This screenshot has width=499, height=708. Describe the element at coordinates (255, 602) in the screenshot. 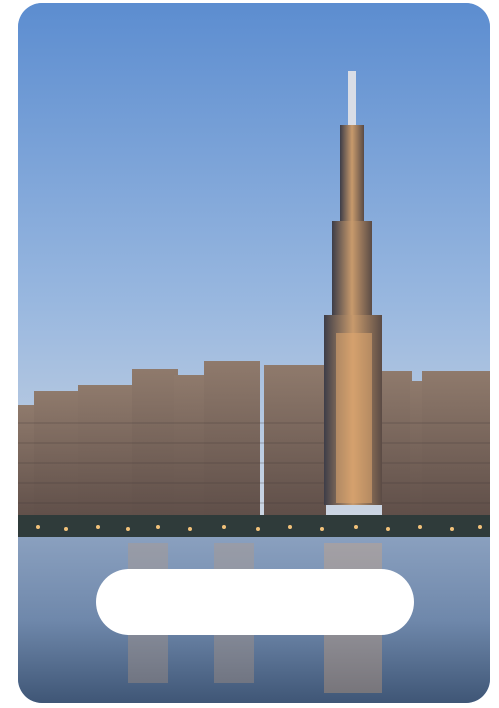

I see `blank-input-field` at that location.